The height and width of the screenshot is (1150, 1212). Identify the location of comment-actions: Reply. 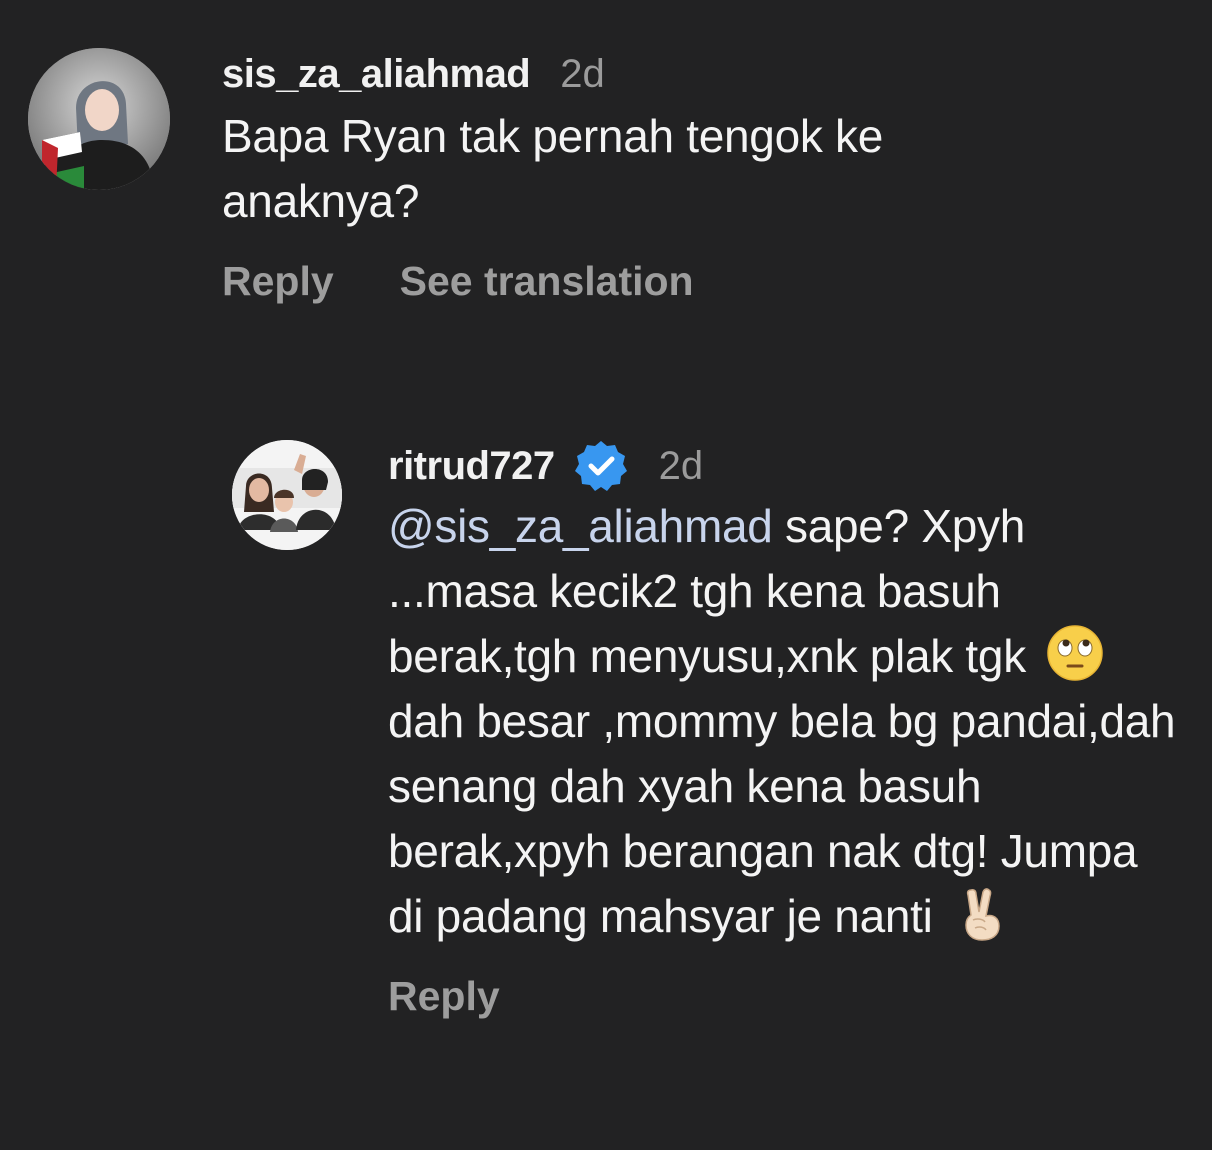
(788, 996).